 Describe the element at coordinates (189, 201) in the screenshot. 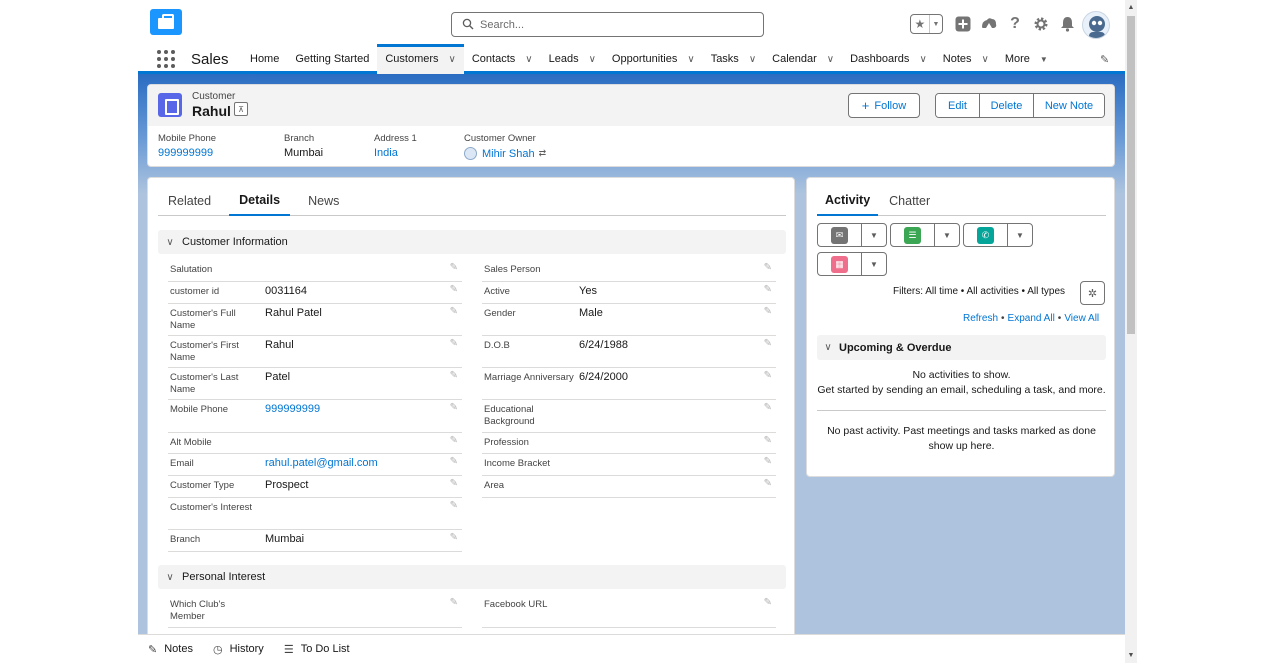

I see `tab-related: Related` at that location.